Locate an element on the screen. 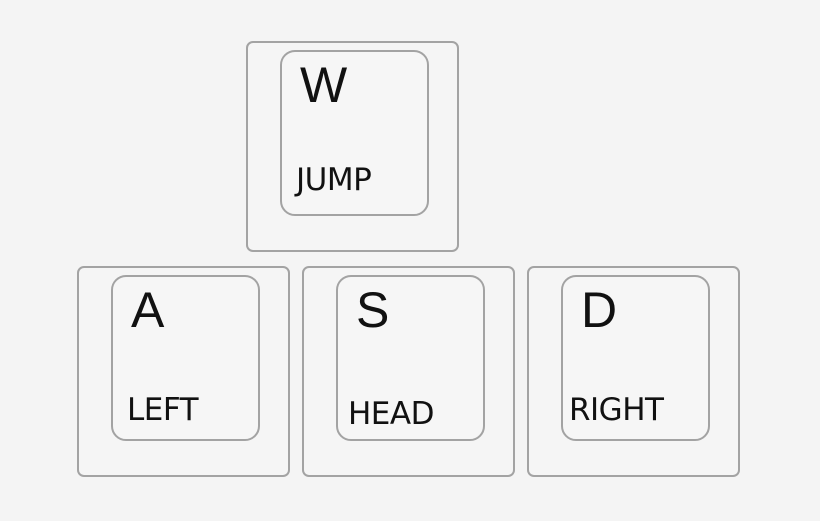 Image resolution: width=820 pixels, height=521 pixels. key-a: A LEFT is located at coordinates (183, 371).